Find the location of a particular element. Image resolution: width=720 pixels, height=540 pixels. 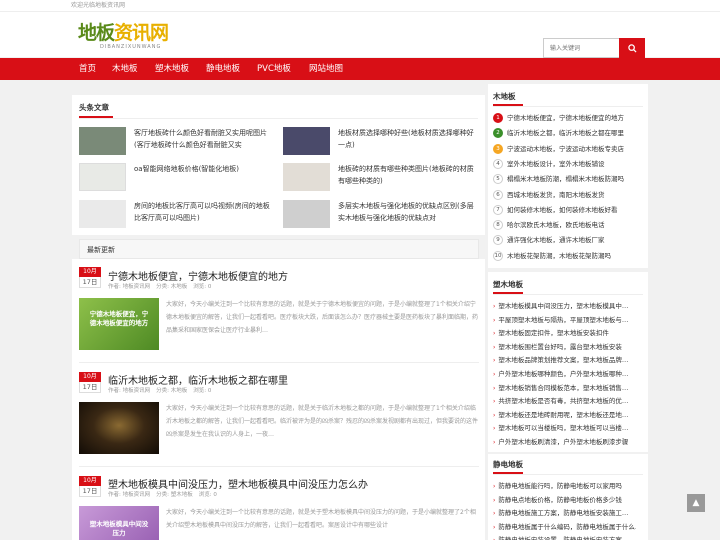

sidebar-list-item: ›防静电地板安装设置，防静电地板安装方案 is located at coordinates (564, 537).